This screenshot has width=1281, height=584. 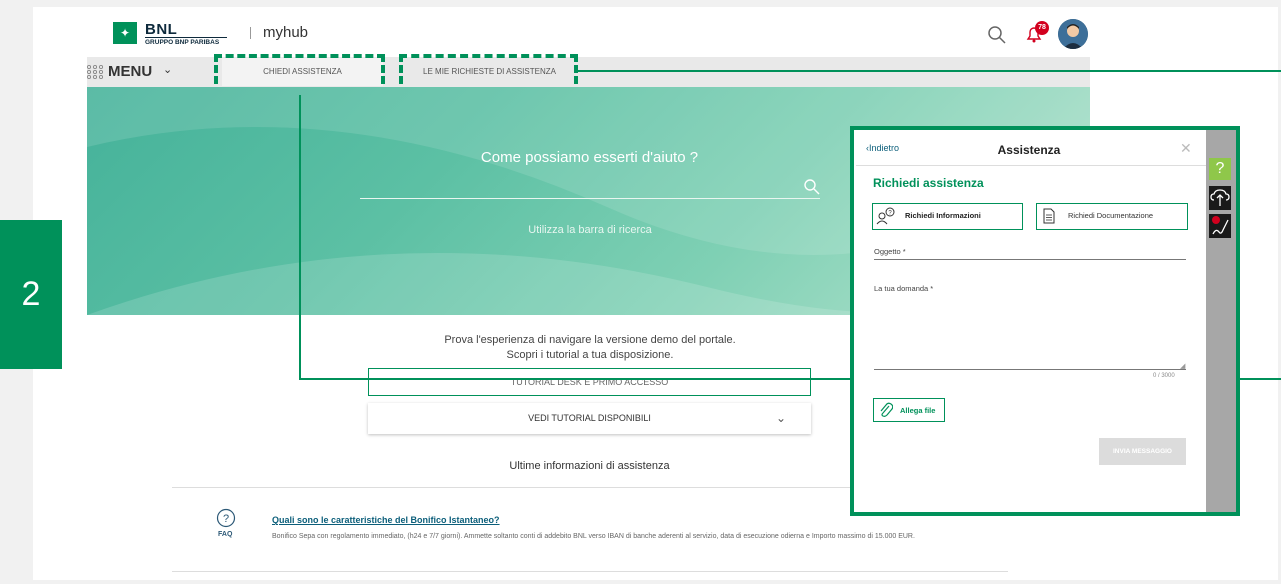 I want to click on tutorial-dropdown: VEDI TUTORIAL DISPONIBILI, so click(x=589, y=418).